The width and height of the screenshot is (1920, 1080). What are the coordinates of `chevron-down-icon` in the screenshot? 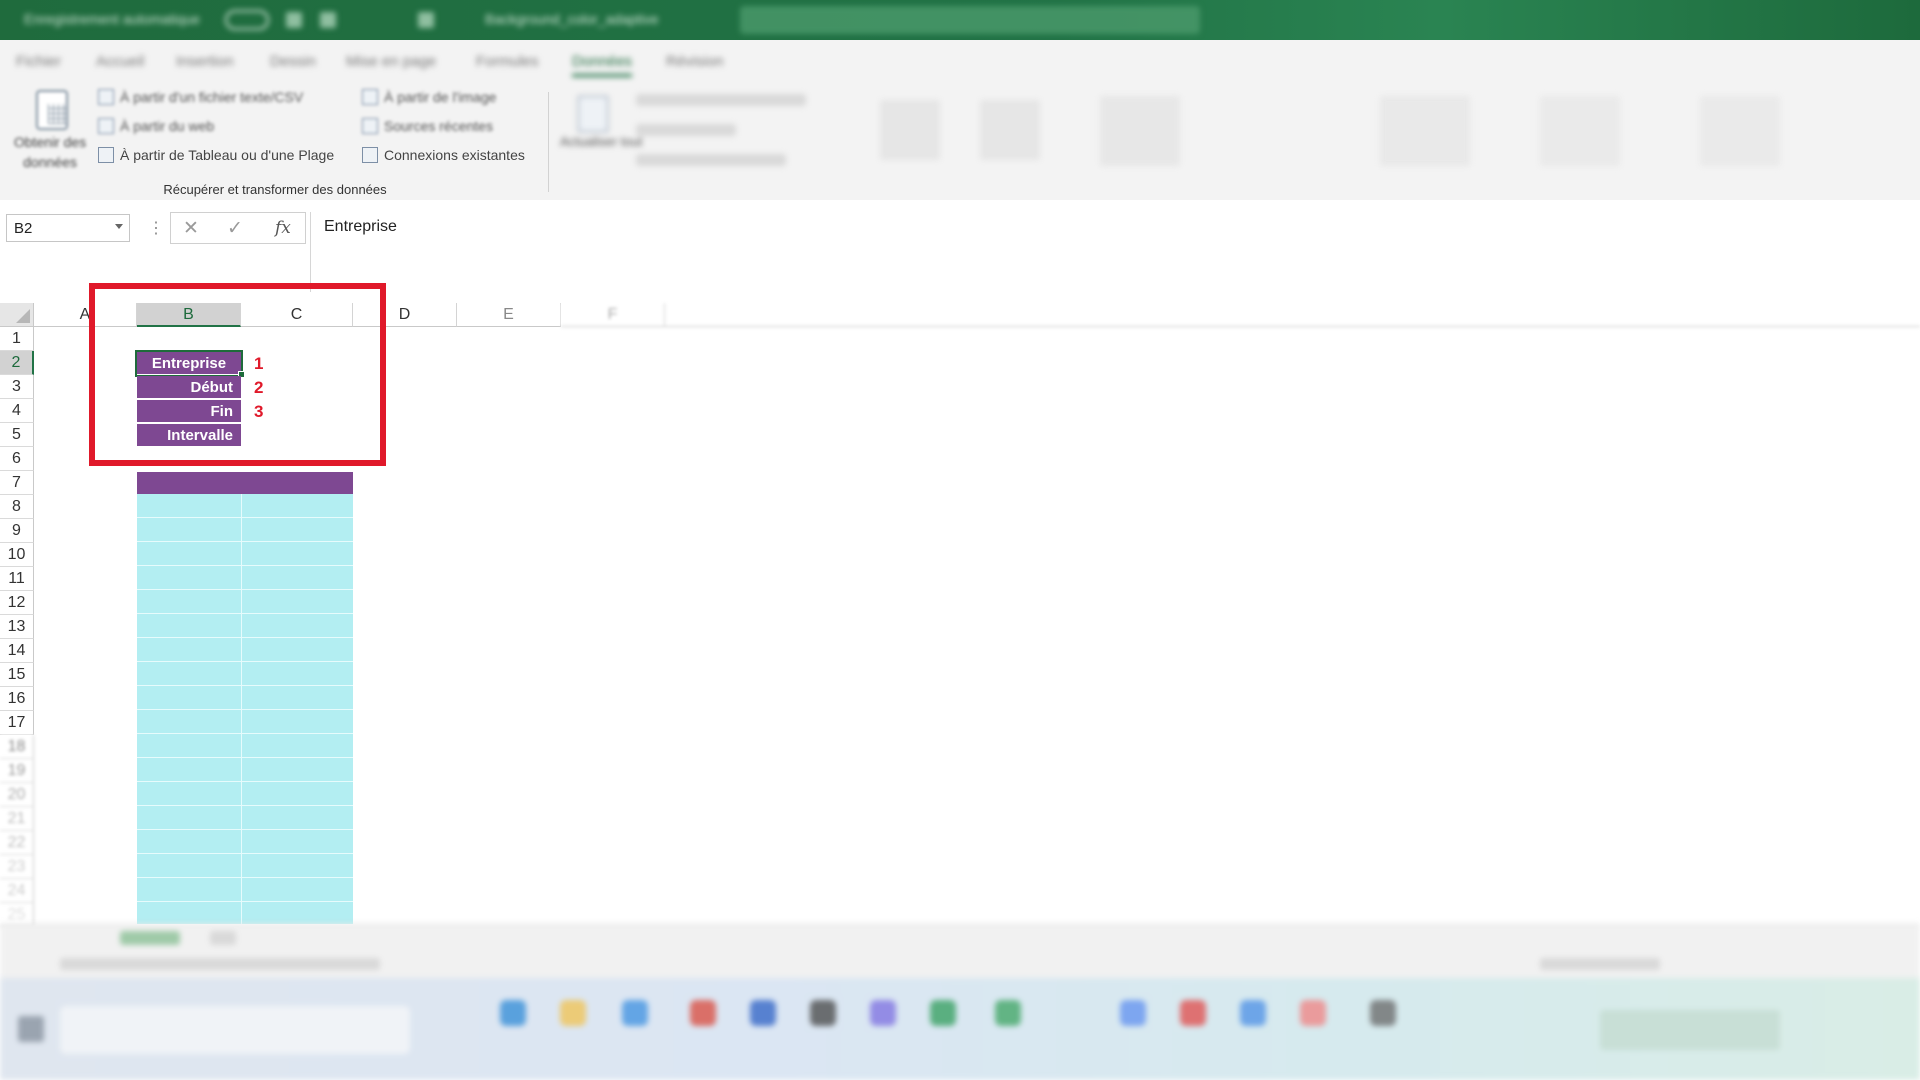 It's located at (119, 226).